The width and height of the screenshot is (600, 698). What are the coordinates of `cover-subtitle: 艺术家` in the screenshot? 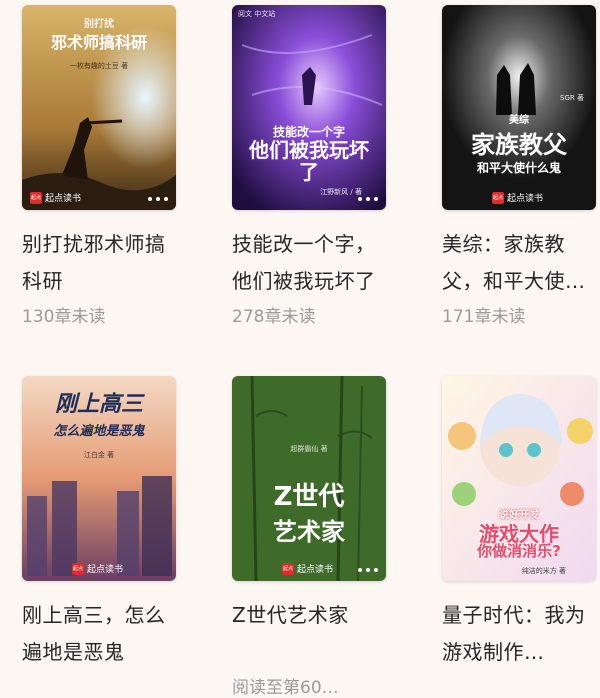 It's located at (309, 532).